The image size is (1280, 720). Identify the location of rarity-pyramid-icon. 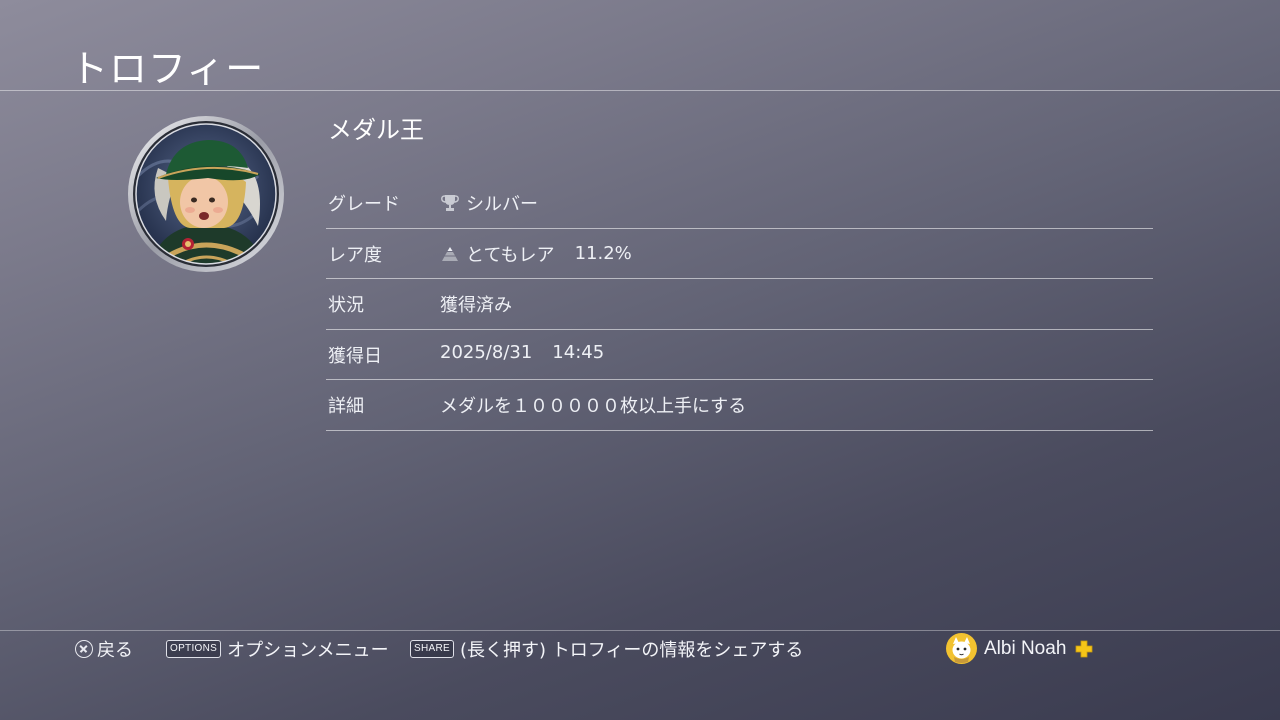
(450, 253).